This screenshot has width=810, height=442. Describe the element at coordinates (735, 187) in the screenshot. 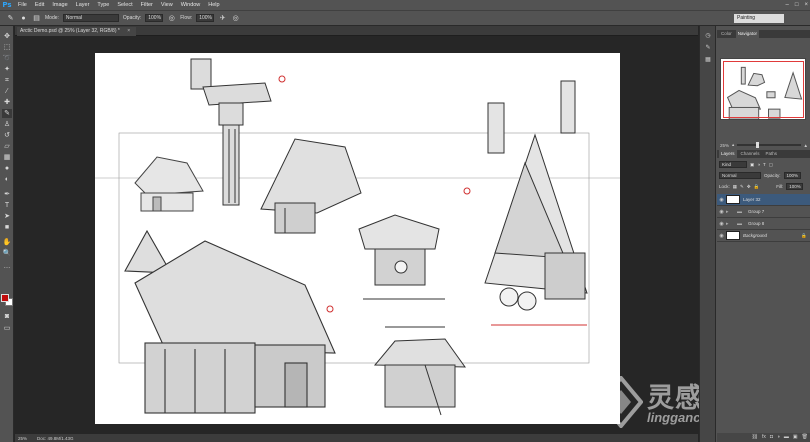

I see `lock-pixels-icon: ▦` at that location.